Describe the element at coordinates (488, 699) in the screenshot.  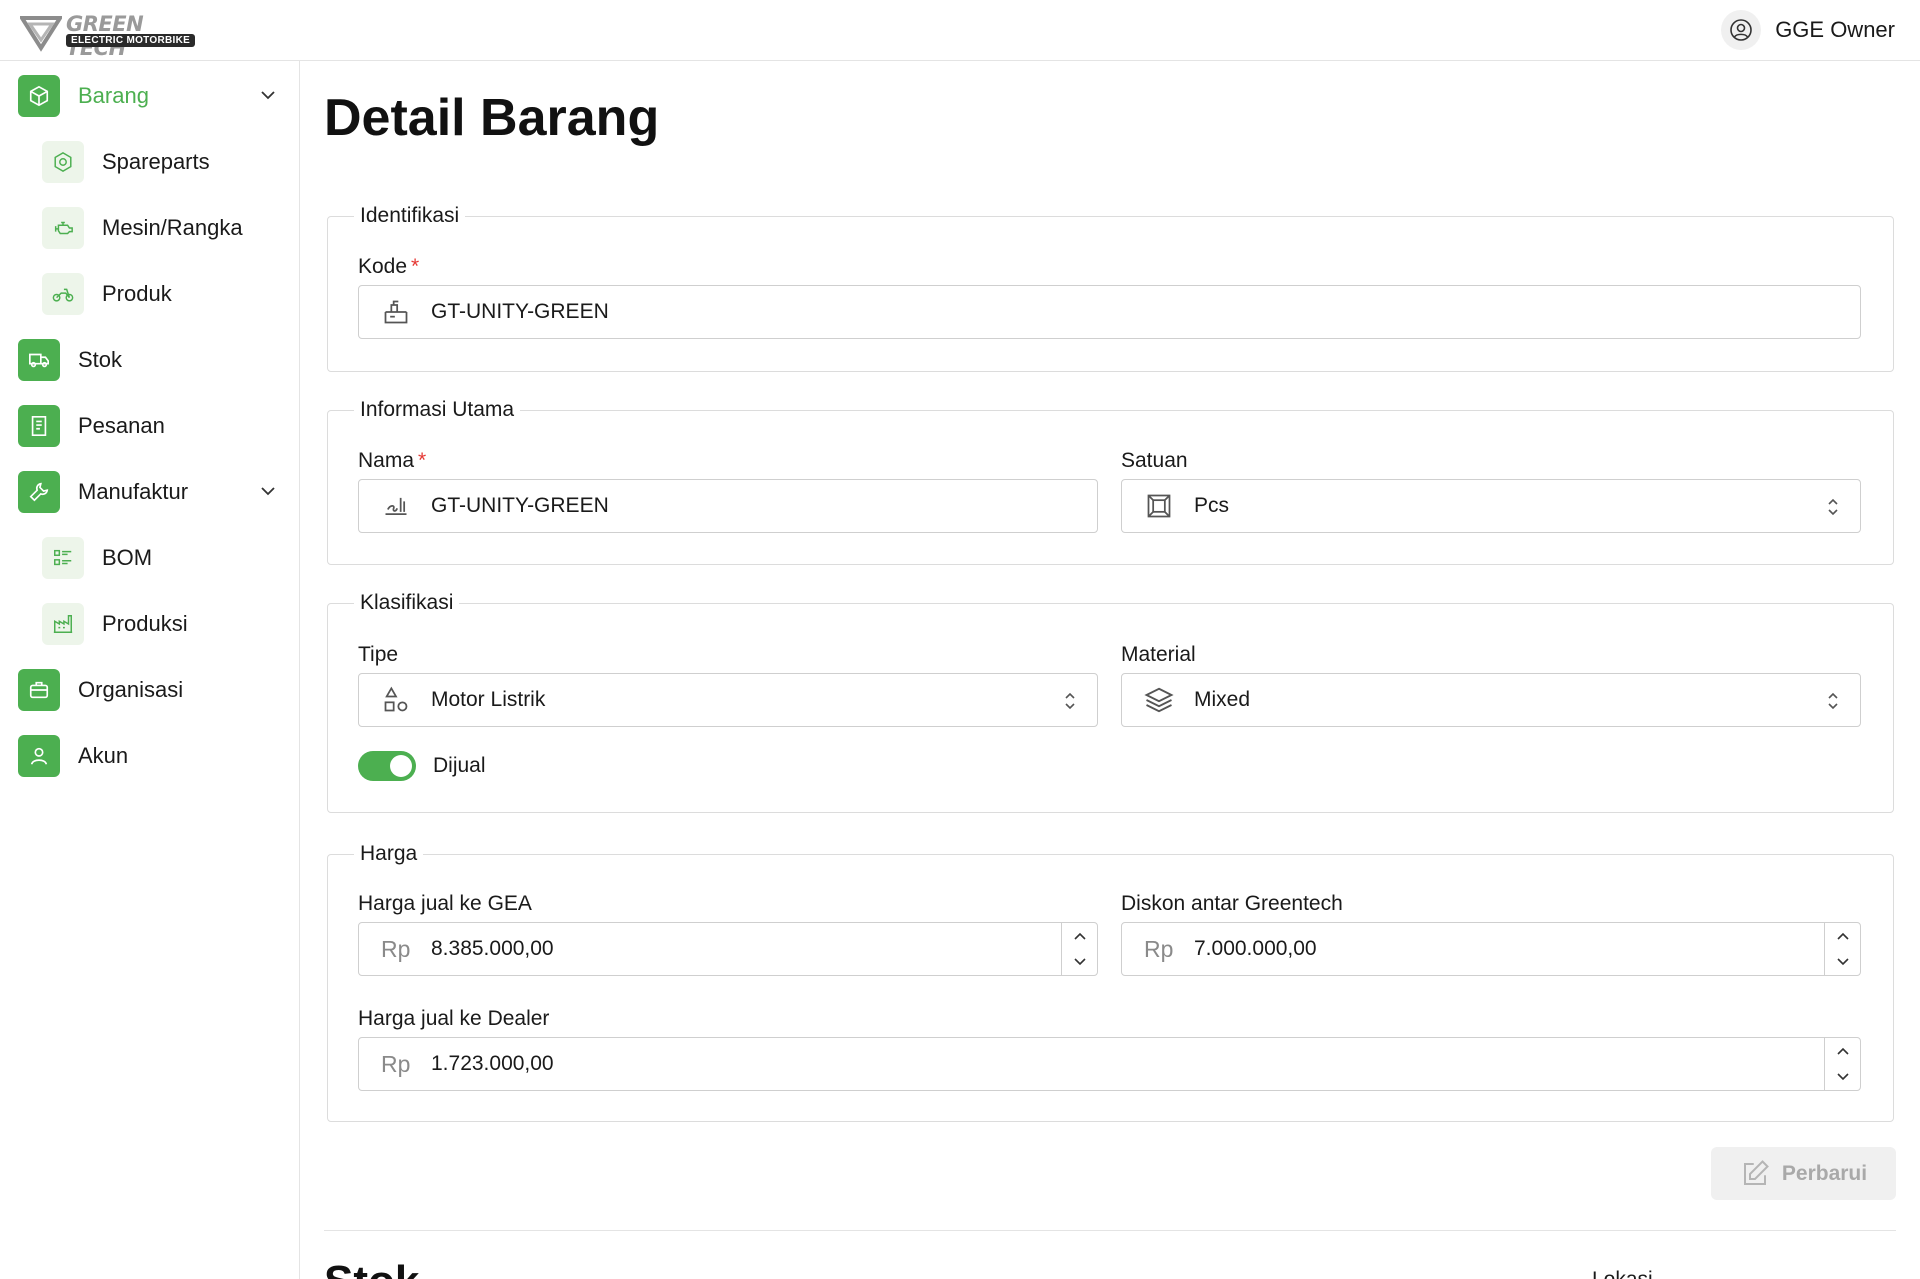
I see `tipe-value: Motor Listrik` at that location.